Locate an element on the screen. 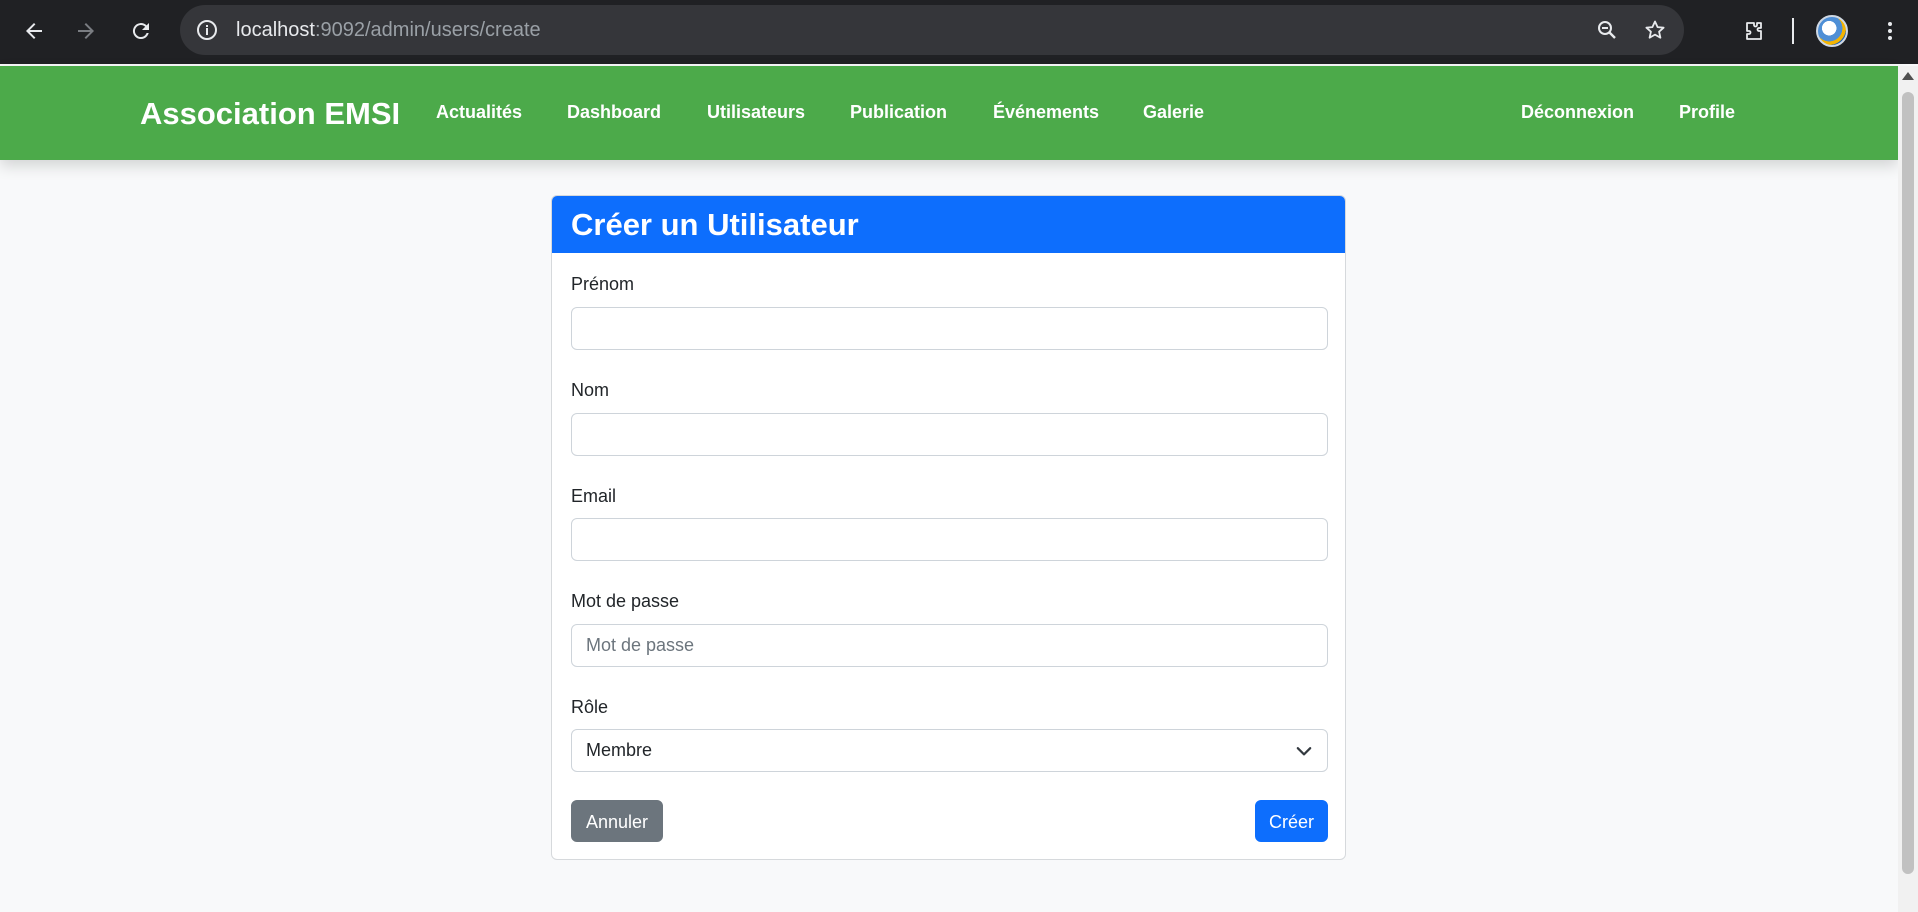  url-text: localhost:9092/admin/users/create is located at coordinates (388, 30).